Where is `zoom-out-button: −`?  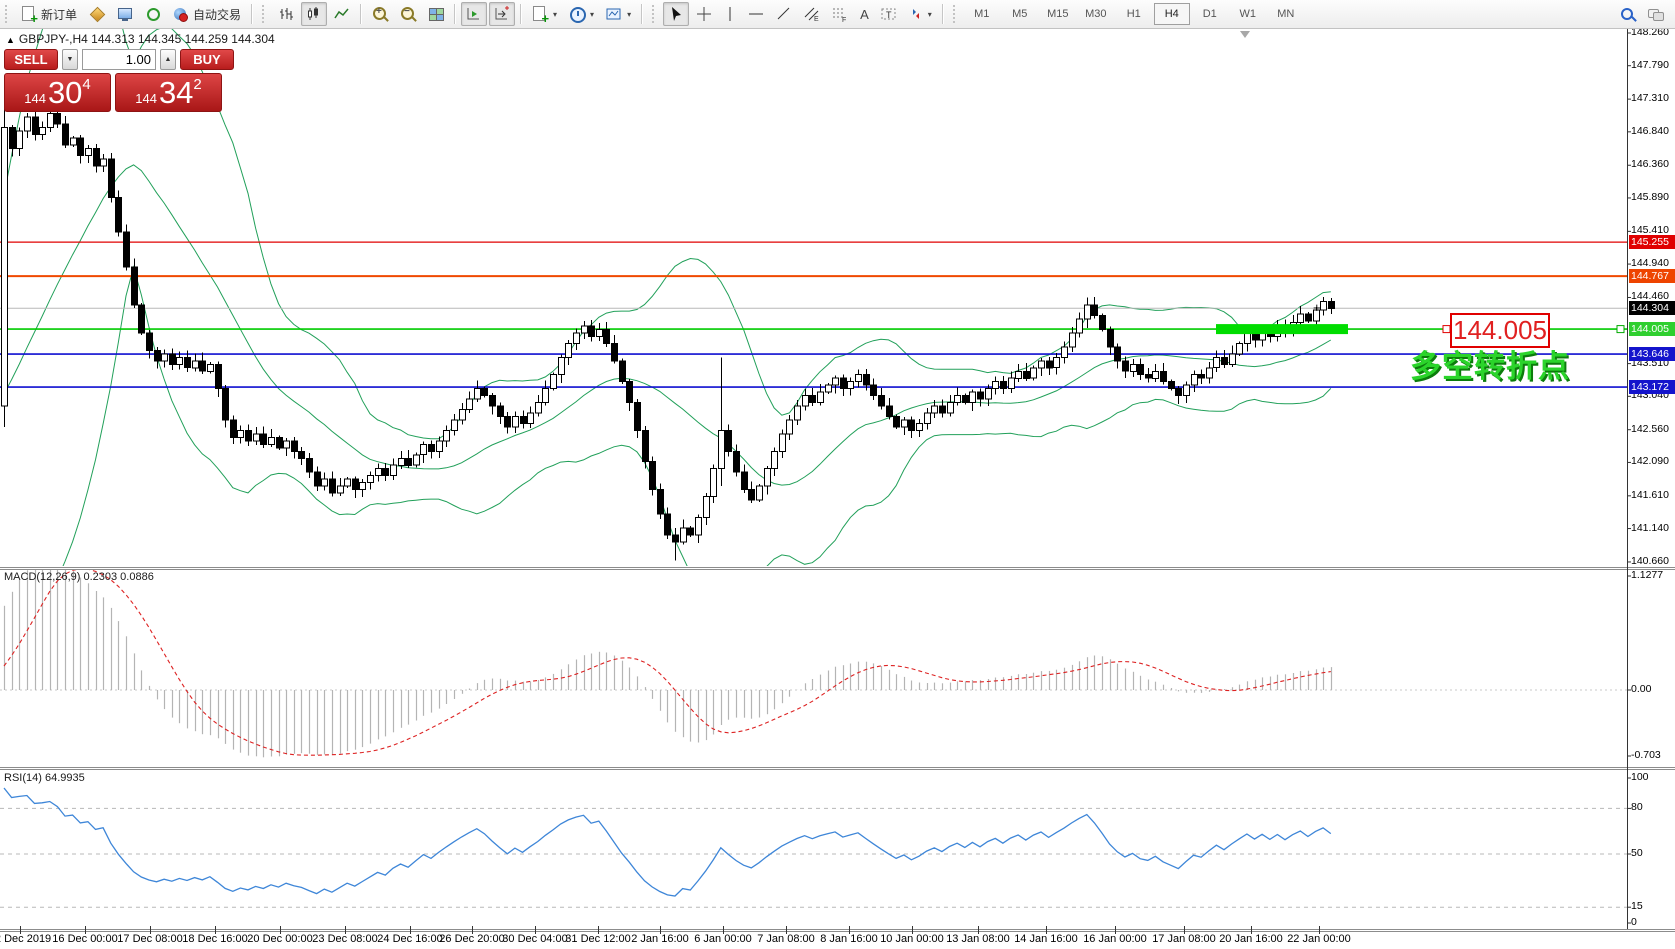
zoom-out-button: − is located at coordinates (408, 14).